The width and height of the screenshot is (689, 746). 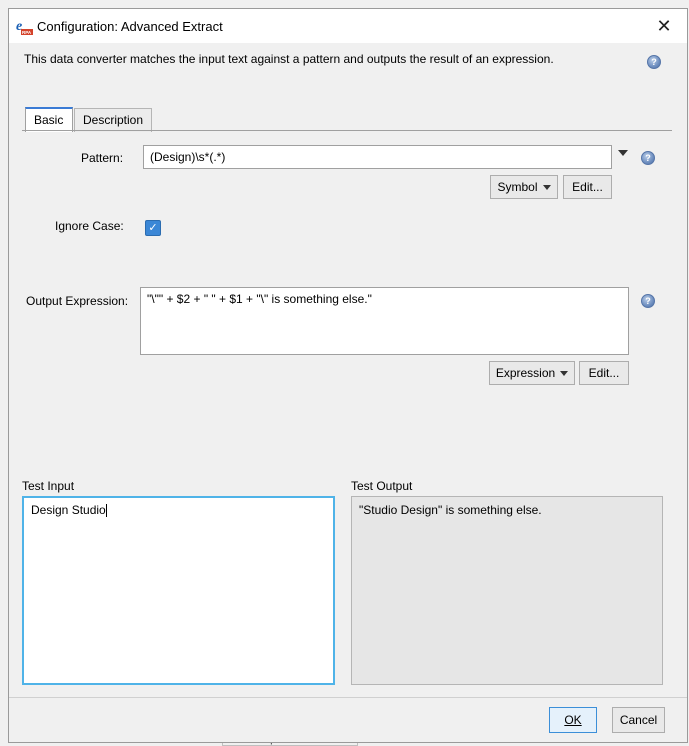 What do you see at coordinates (532, 373) in the screenshot?
I see `expression-button: Expression` at bounding box center [532, 373].